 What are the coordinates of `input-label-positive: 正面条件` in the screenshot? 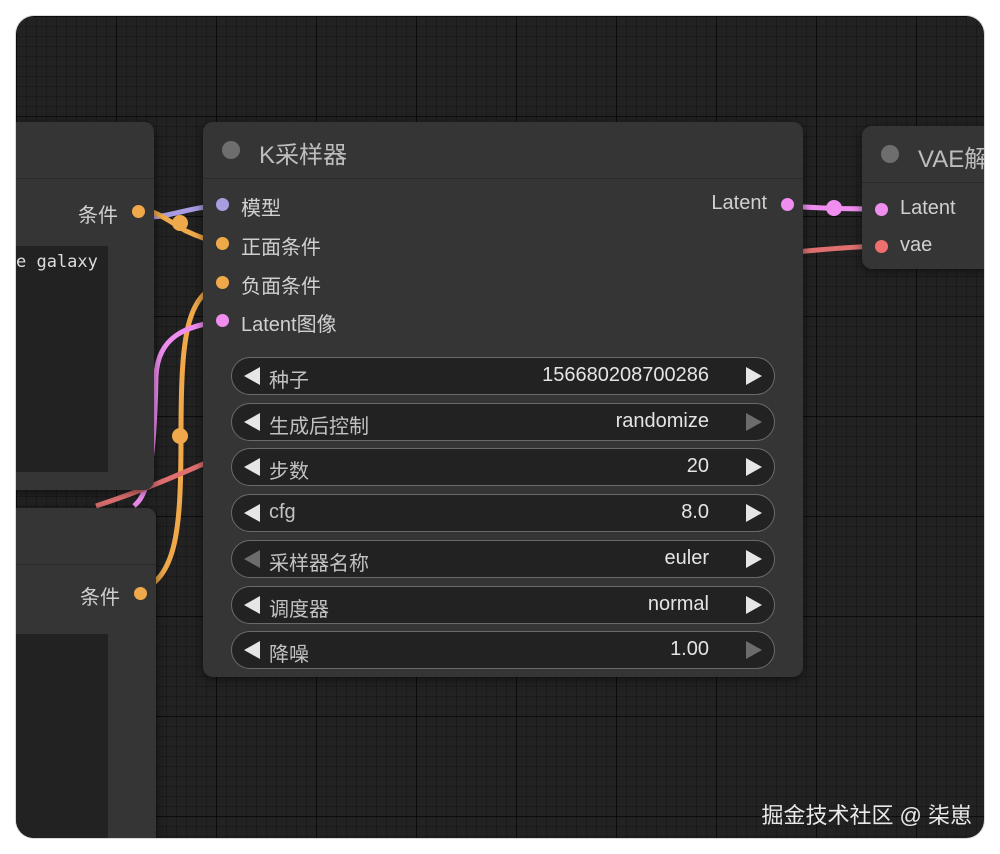 It's located at (281, 248).